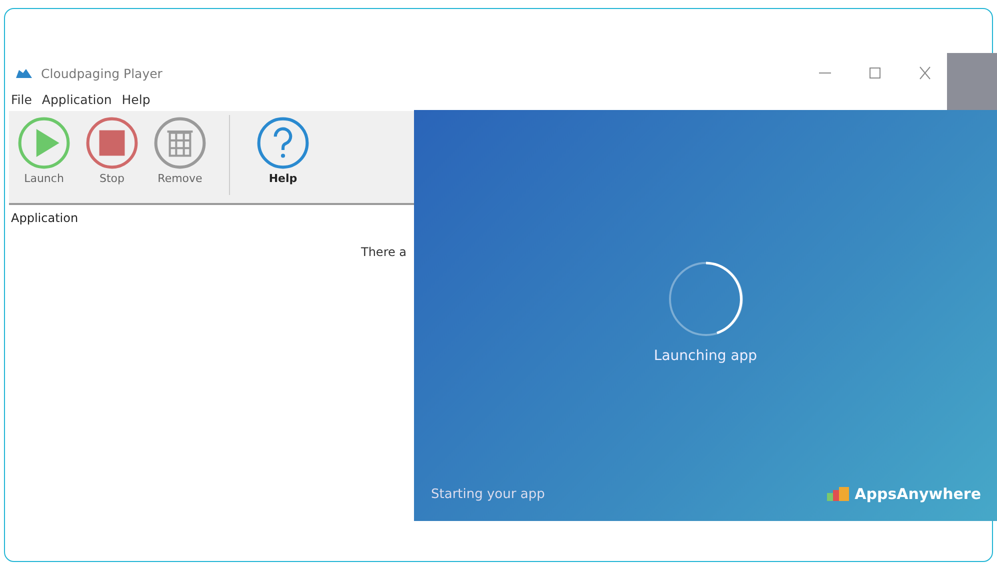  I want to click on logo-icon, so click(837, 494).